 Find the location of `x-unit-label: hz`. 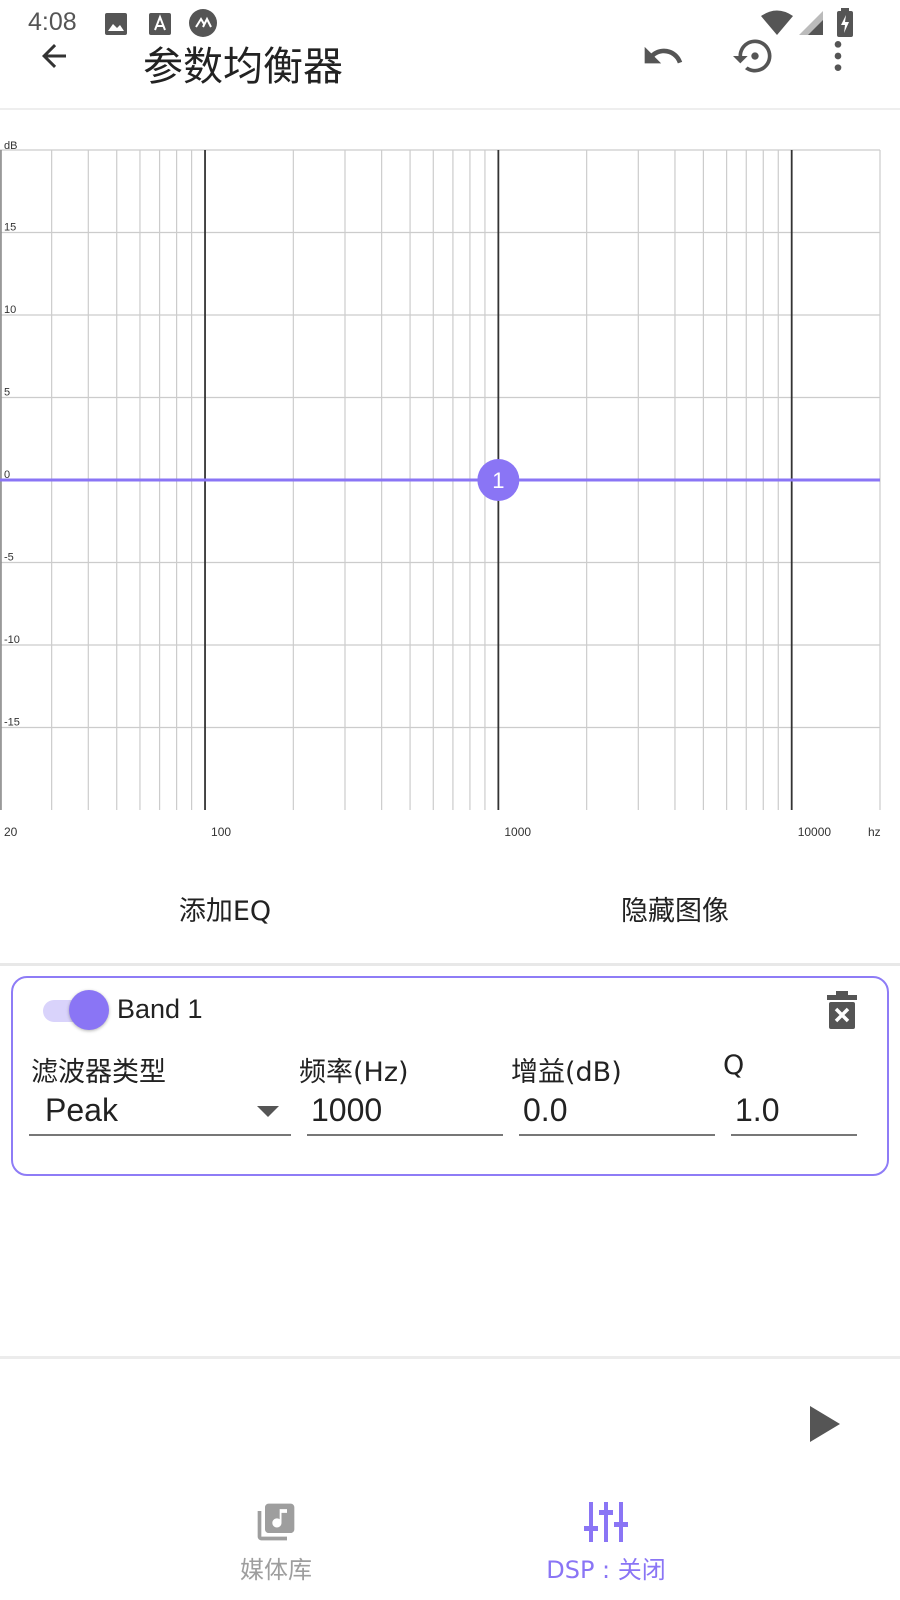

x-unit-label: hz is located at coordinates (874, 832).